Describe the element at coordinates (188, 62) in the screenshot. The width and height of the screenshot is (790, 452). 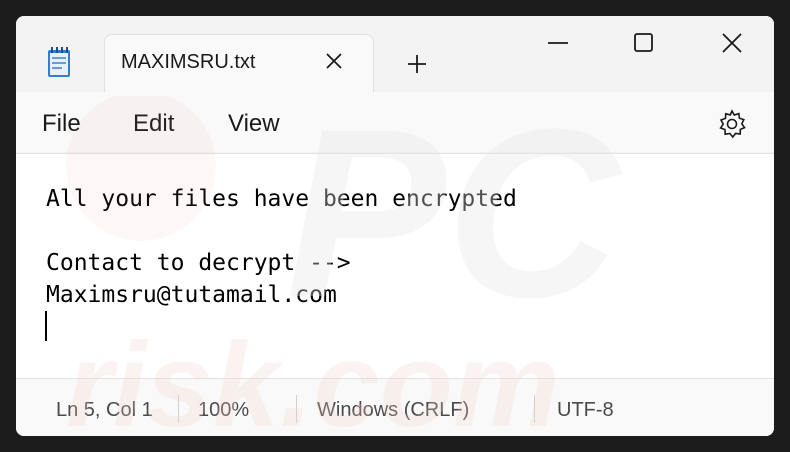
I see `tab-title: MAXIMSRU.txt` at that location.